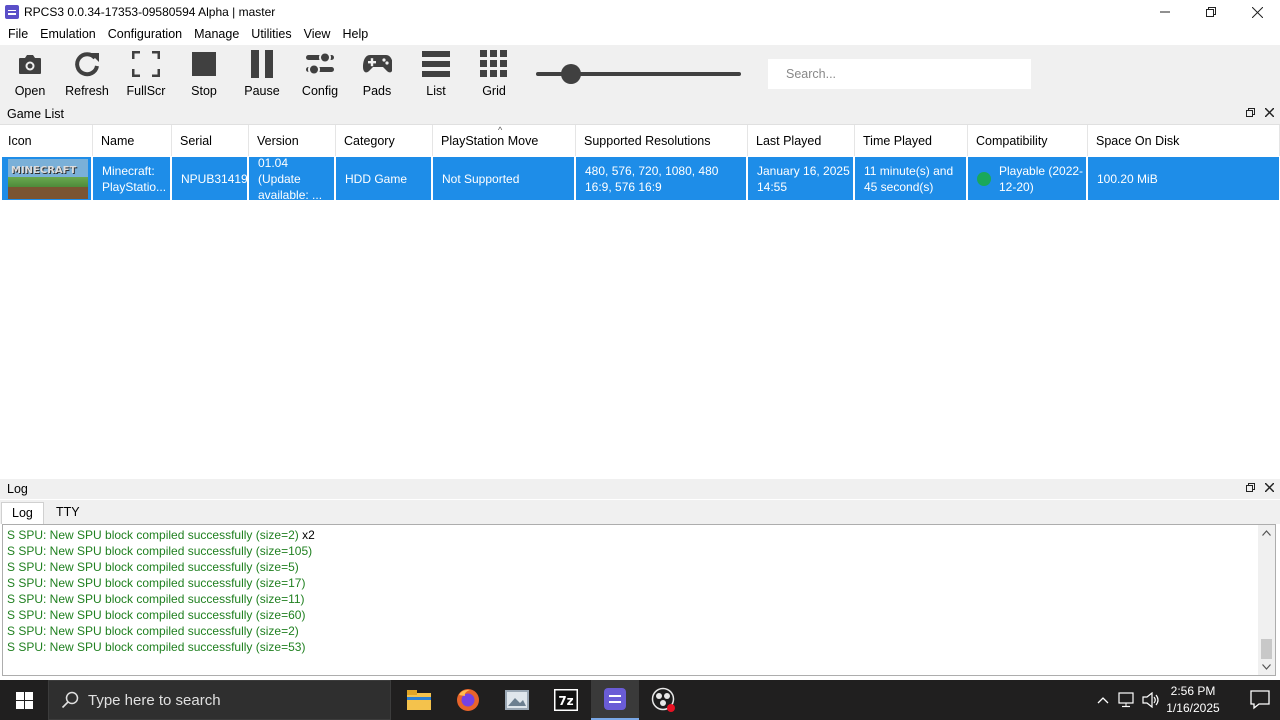  What do you see at coordinates (204, 75) in the screenshot?
I see `stop-button: Stop` at bounding box center [204, 75].